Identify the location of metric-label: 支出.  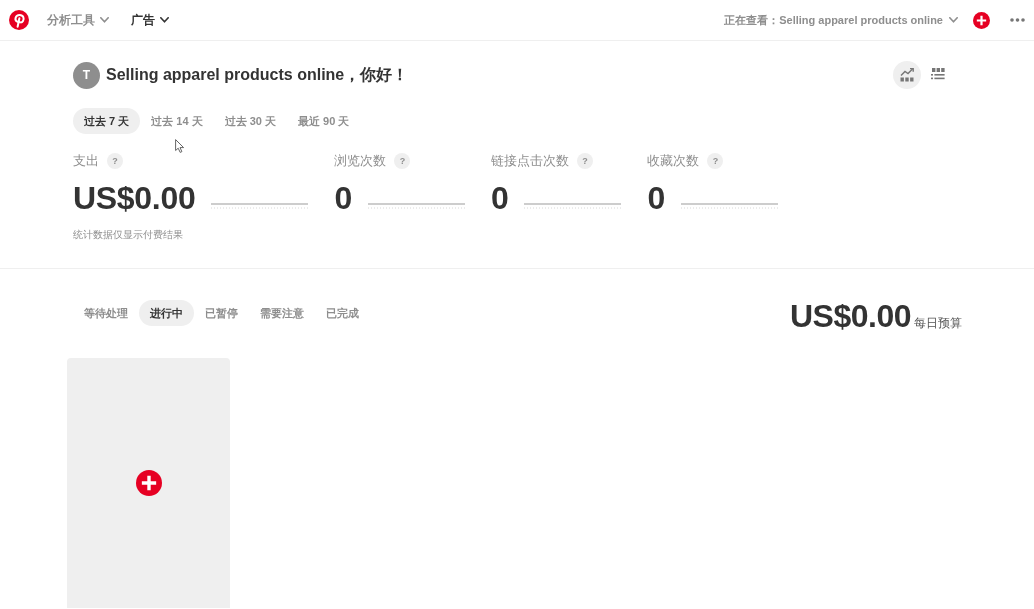
(86, 161).